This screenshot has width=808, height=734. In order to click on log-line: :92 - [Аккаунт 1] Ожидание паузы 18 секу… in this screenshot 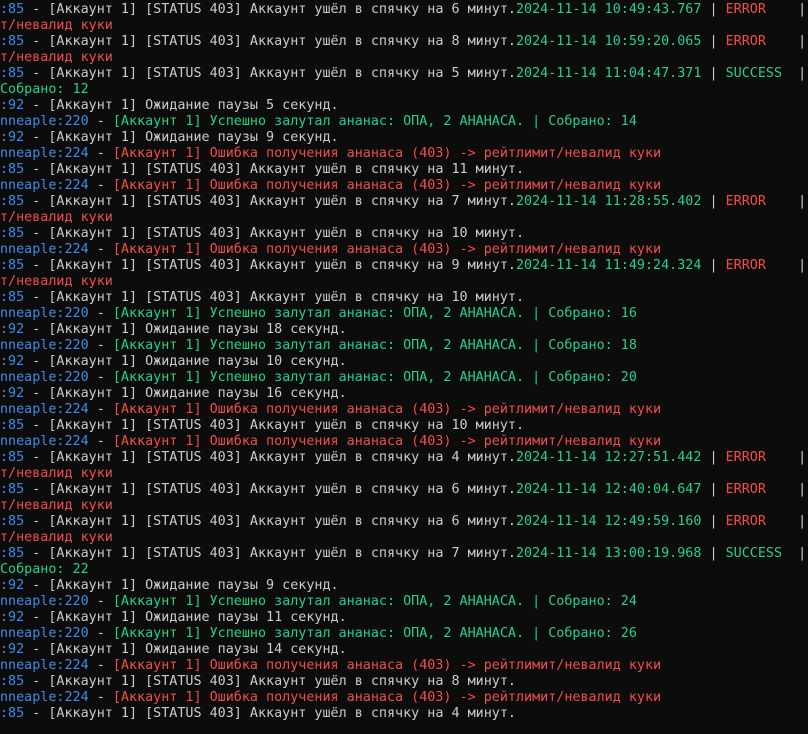, I will do `click(404, 330)`.